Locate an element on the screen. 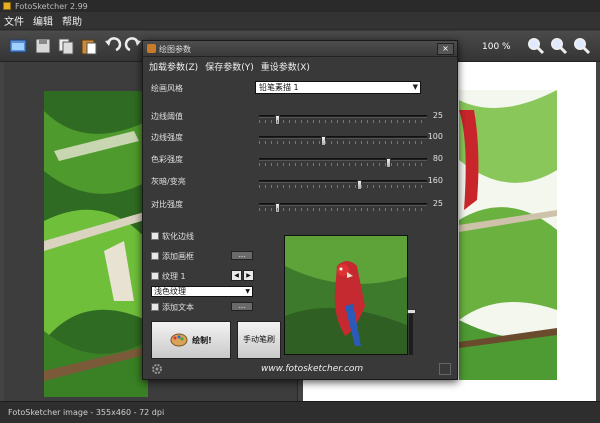  slider-value: 80 is located at coordinates (437, 158).